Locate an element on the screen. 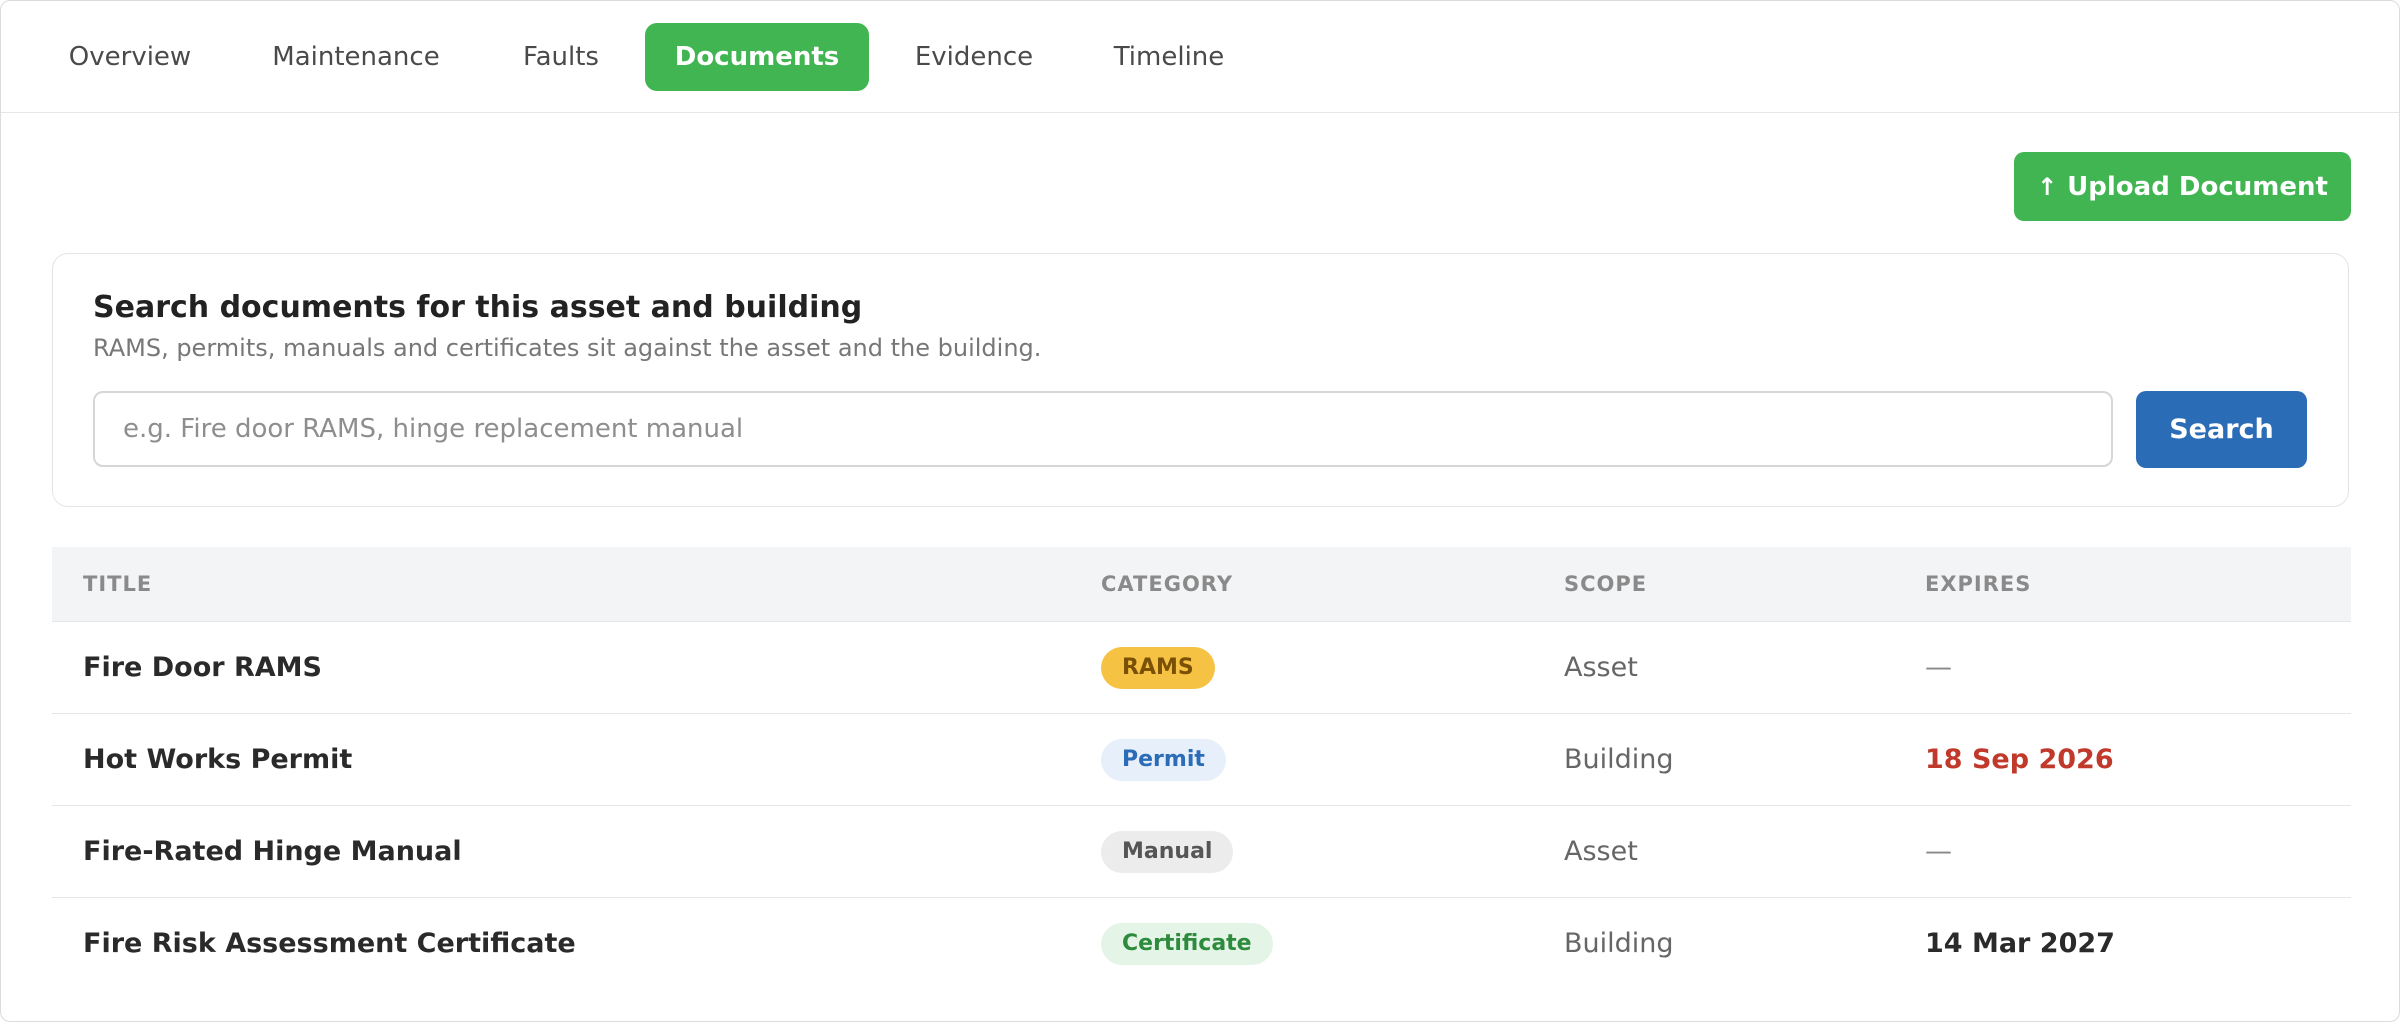 This screenshot has width=2400, height=1022. category-cell: RAMS is located at coordinates (1158, 667).